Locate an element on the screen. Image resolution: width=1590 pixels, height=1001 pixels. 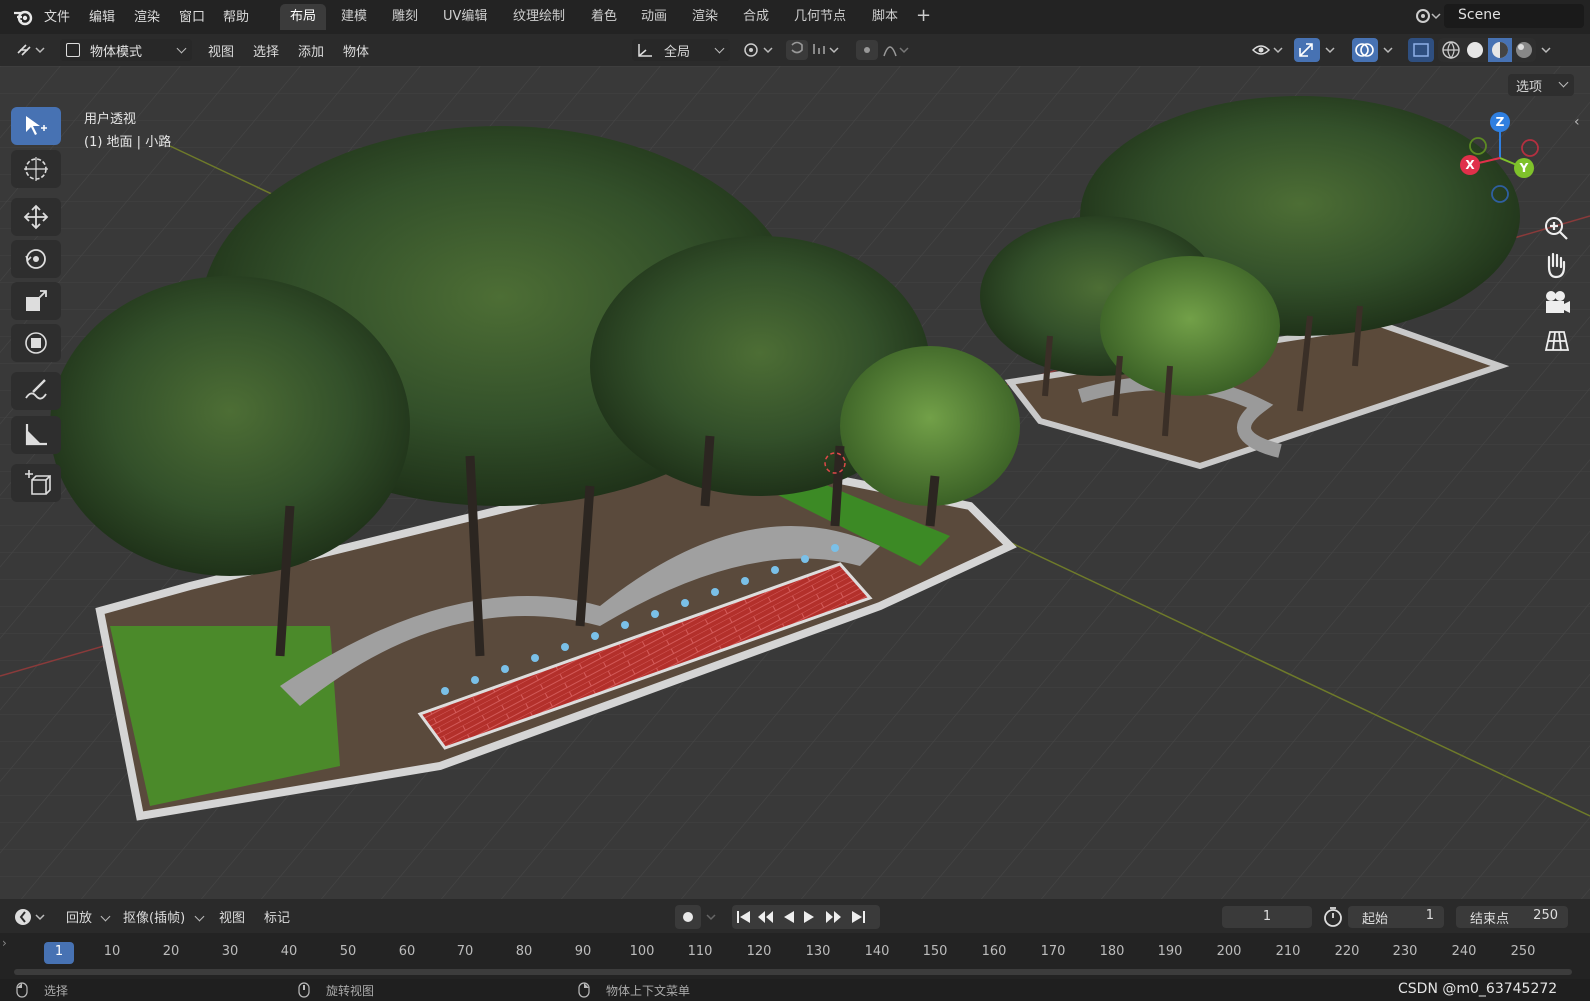
timeline-editor-icon is located at coordinates (31, 917).